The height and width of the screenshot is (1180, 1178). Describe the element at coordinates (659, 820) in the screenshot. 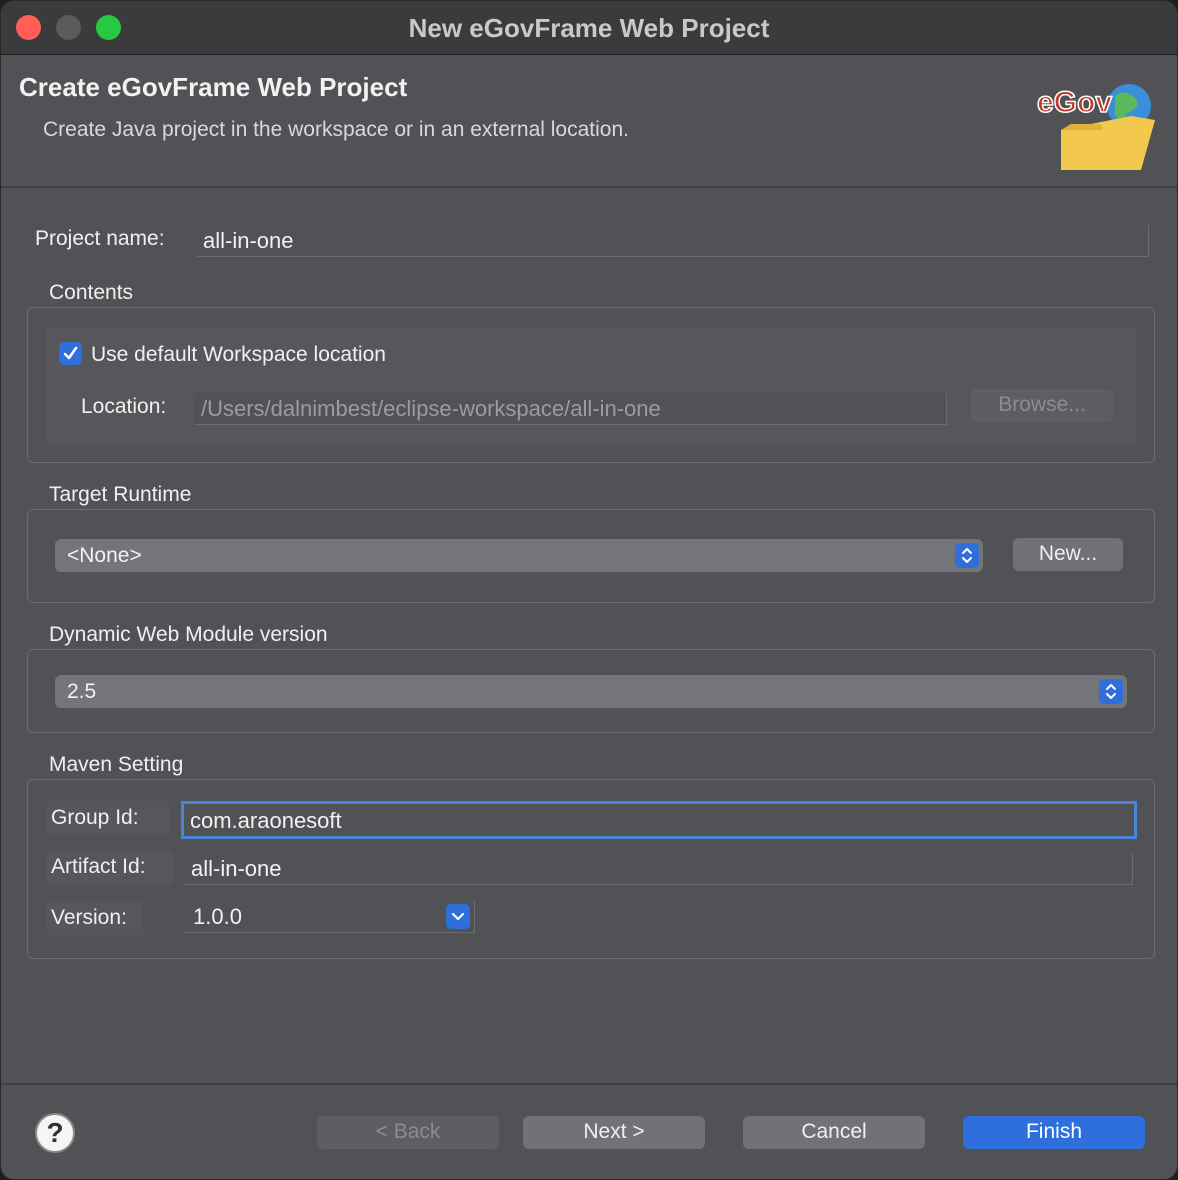

I see `group-id-field: com.araonesoft` at that location.